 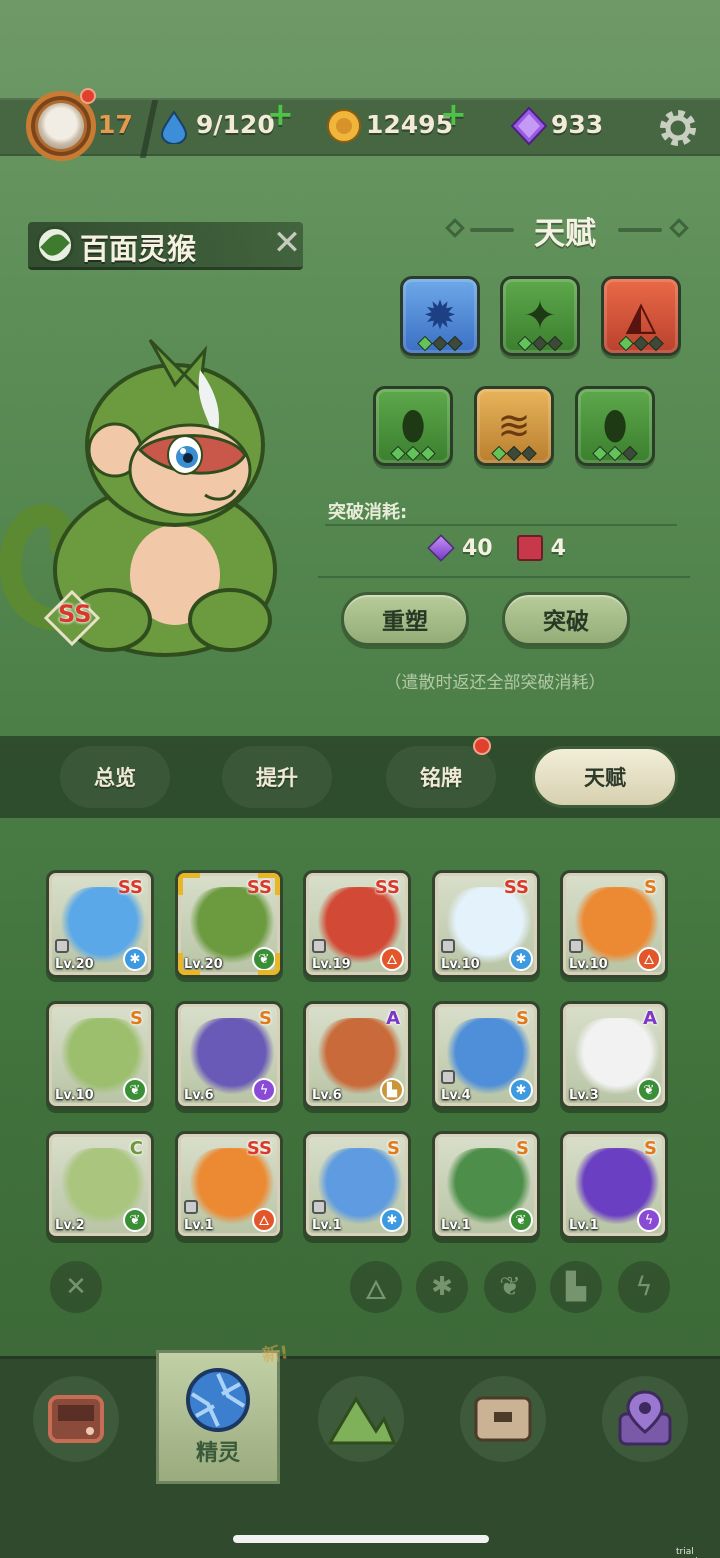 I want to click on creature-card: SS Lv.20 ✱, so click(x=100, y=924).